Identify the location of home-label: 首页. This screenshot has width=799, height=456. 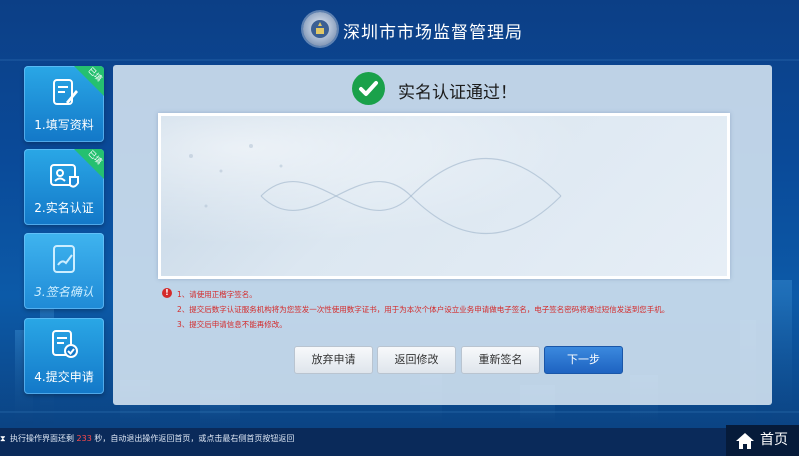
(774, 440).